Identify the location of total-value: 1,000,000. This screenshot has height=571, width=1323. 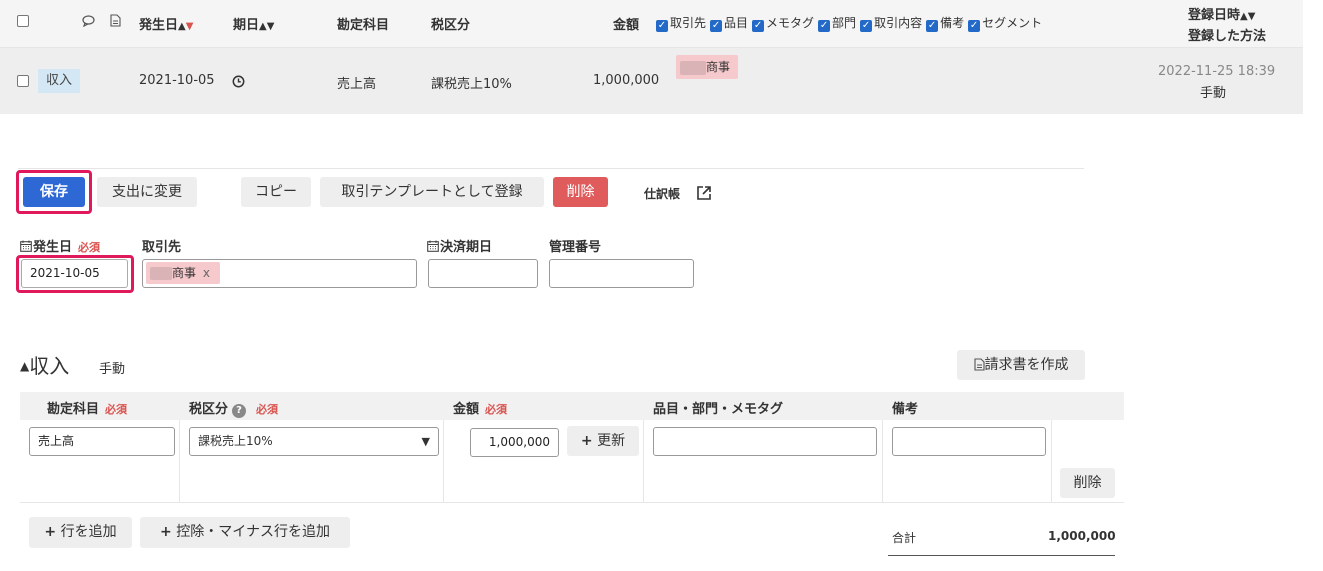
(1082, 536).